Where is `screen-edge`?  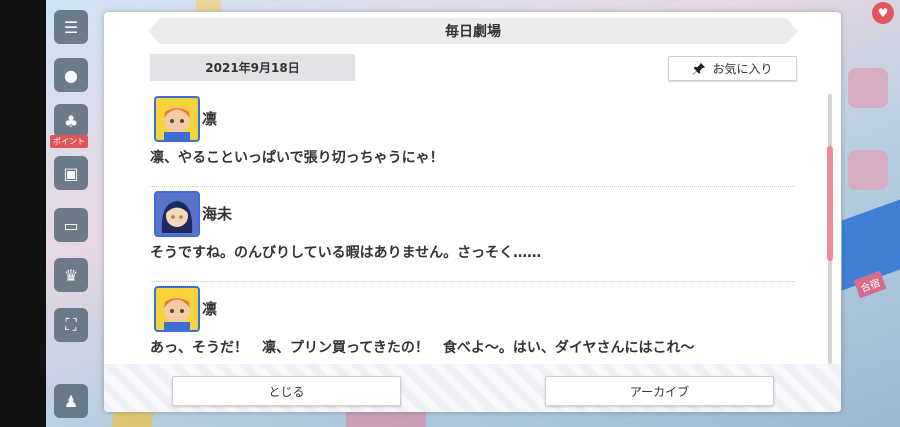
screen-edge is located at coordinates (23, 213).